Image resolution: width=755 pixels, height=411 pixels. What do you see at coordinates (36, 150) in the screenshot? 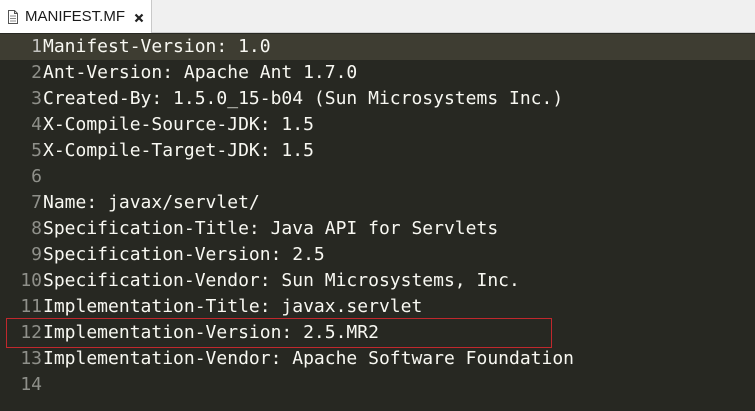
I see `line-number: 5` at bounding box center [36, 150].